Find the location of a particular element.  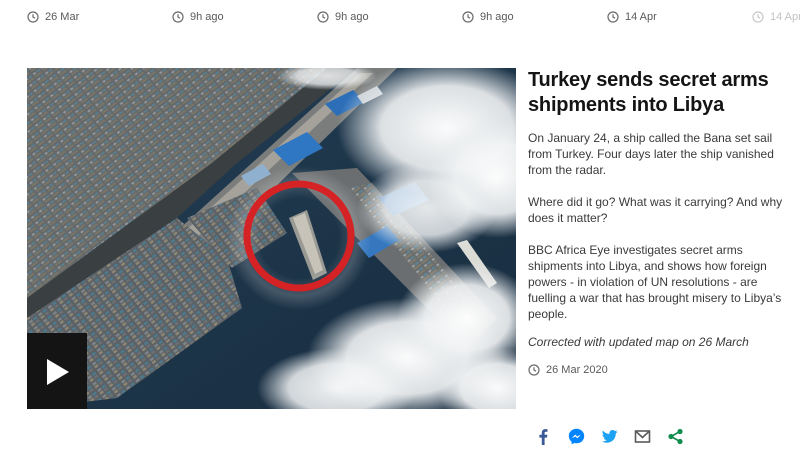

timestamp-text: 26 Mar is located at coordinates (62, 17).